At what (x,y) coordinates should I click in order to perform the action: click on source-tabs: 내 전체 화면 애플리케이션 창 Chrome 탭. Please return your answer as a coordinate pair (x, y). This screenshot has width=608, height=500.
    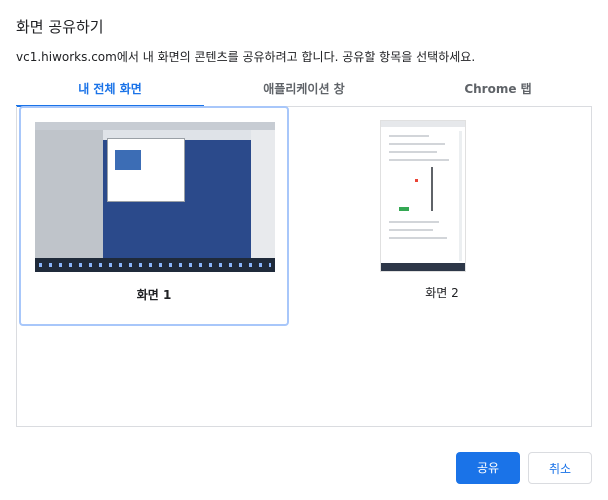
    Looking at the image, I should click on (304, 91).